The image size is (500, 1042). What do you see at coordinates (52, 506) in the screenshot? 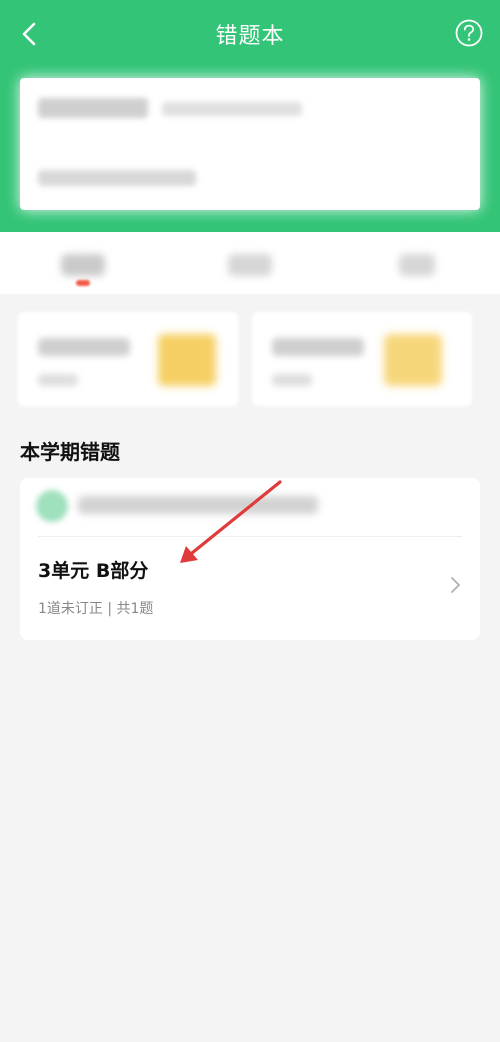
I see `avatar` at bounding box center [52, 506].